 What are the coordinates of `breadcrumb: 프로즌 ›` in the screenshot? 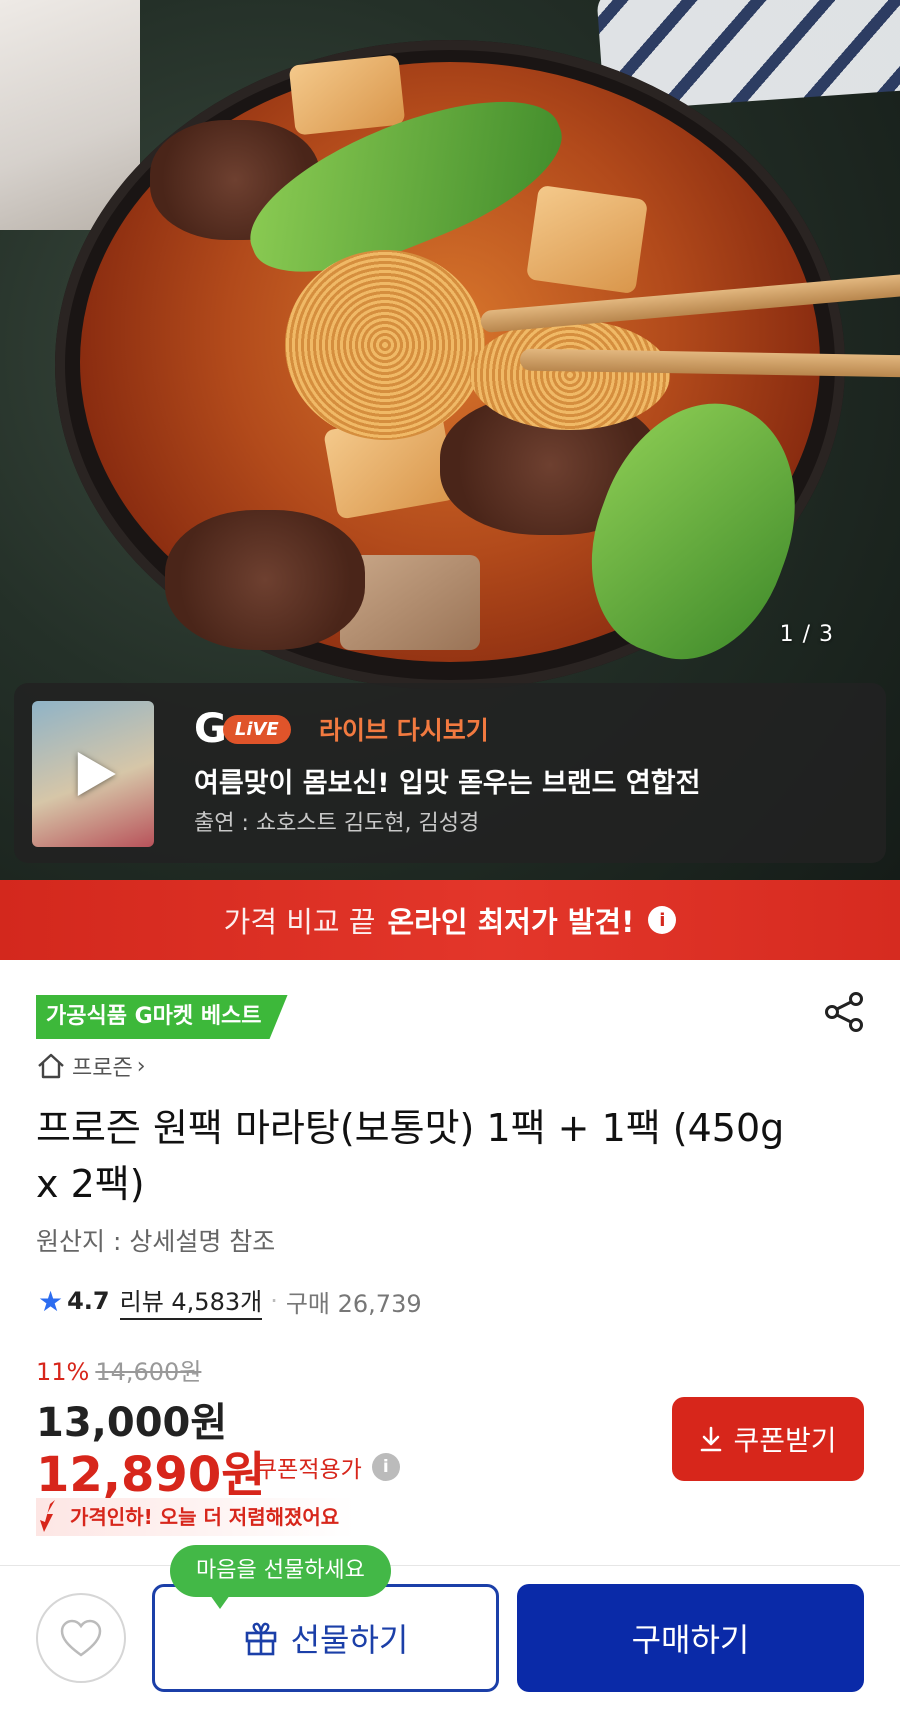 It's located at (91, 1066).